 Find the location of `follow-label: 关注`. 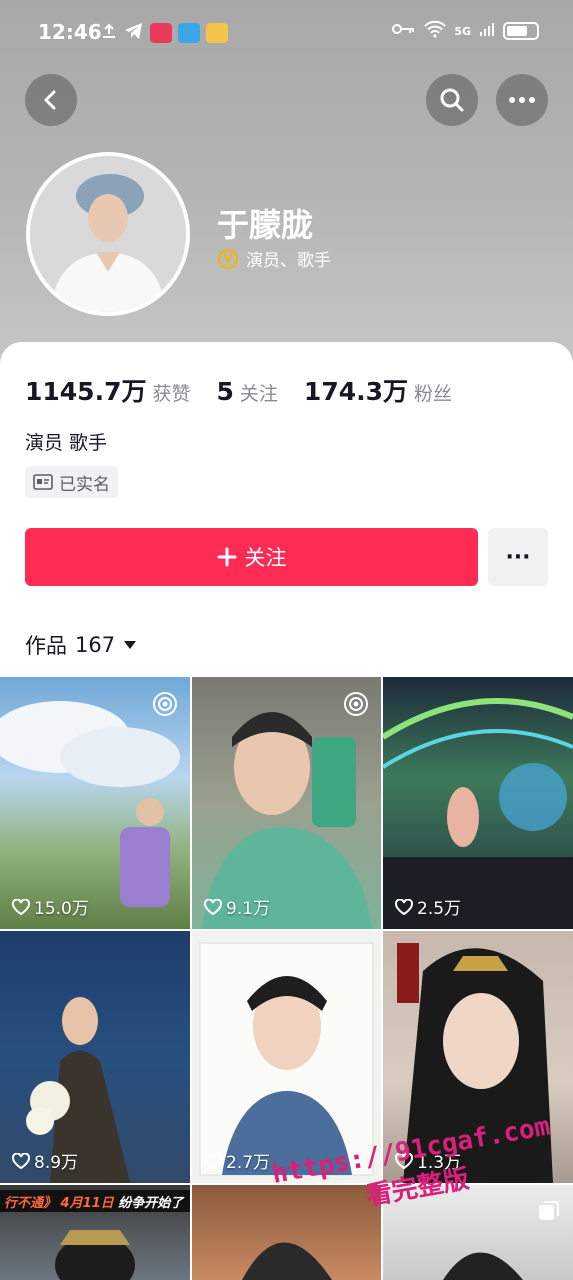

follow-label: 关注 is located at coordinates (265, 558).